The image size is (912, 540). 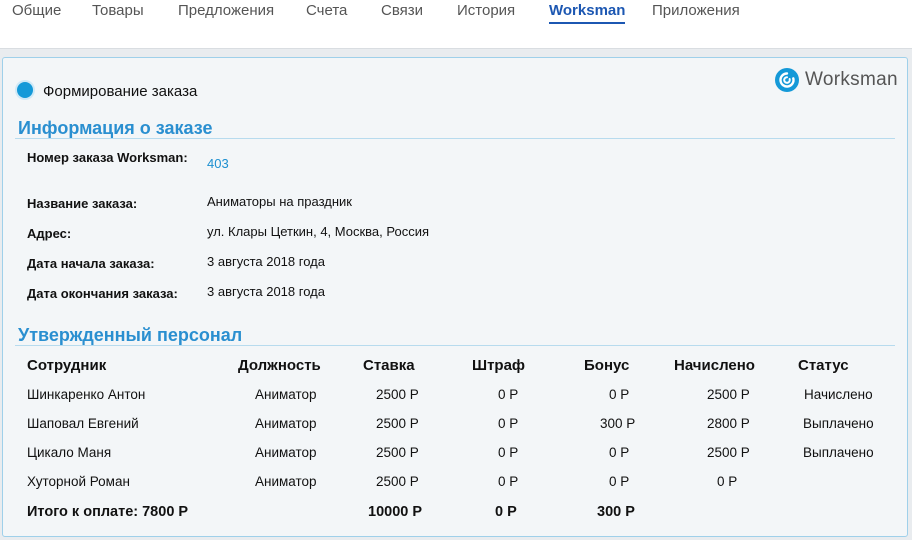 I want to click on column-header-penalty: Штраф, so click(x=499, y=365).